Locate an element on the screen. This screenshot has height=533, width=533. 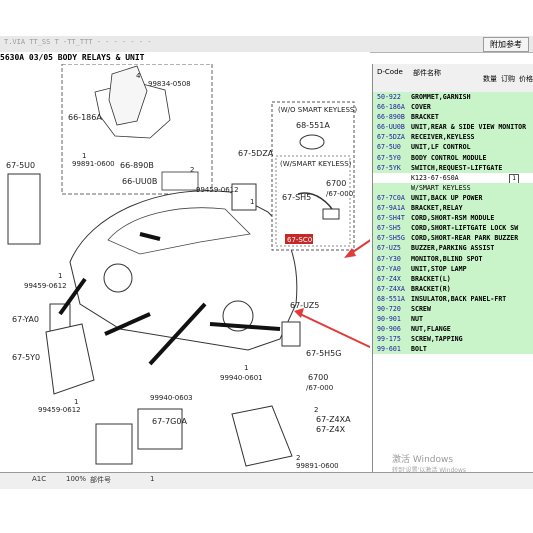
part-code: 66-890B is located at coordinates (391, 117).